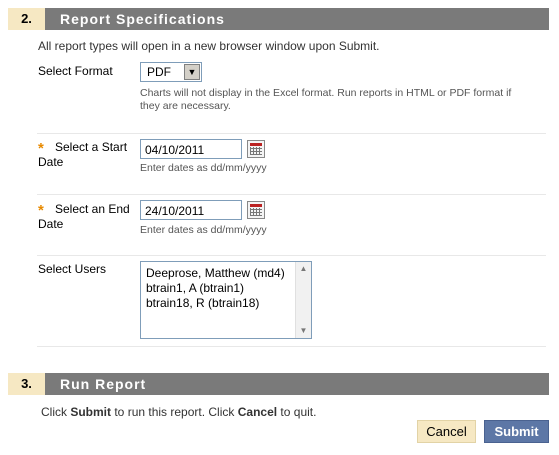 The height and width of the screenshot is (455, 559). What do you see at coordinates (75, 71) in the screenshot?
I see `select-format-label: Select Format` at bounding box center [75, 71].